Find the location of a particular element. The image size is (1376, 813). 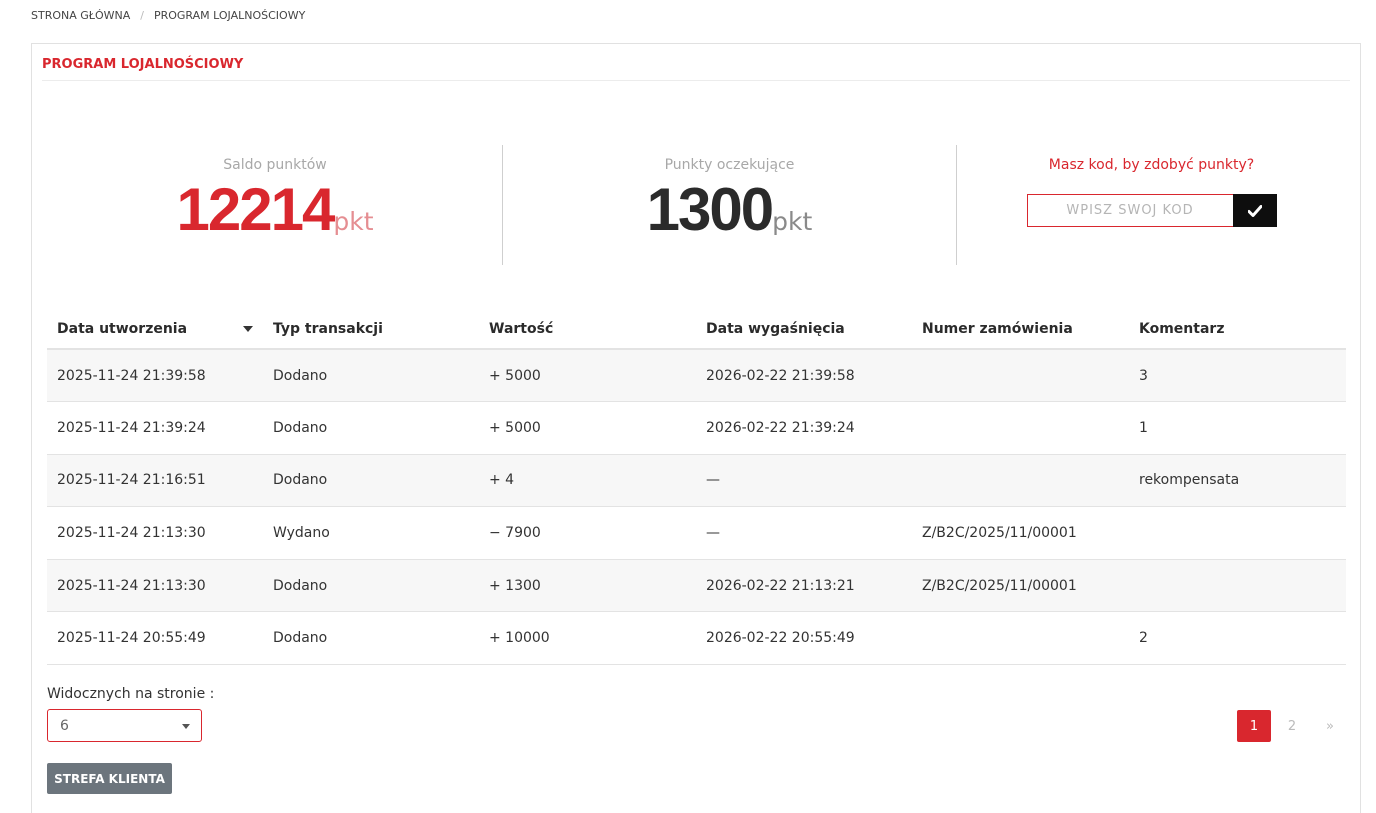

cell-value: + 10000 is located at coordinates (587, 638).